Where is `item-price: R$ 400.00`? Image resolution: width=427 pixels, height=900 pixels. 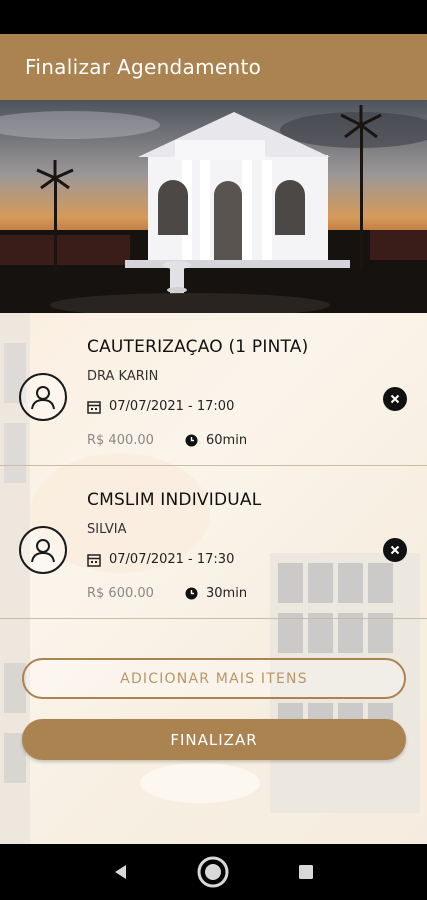 item-price: R$ 400.00 is located at coordinates (120, 440).